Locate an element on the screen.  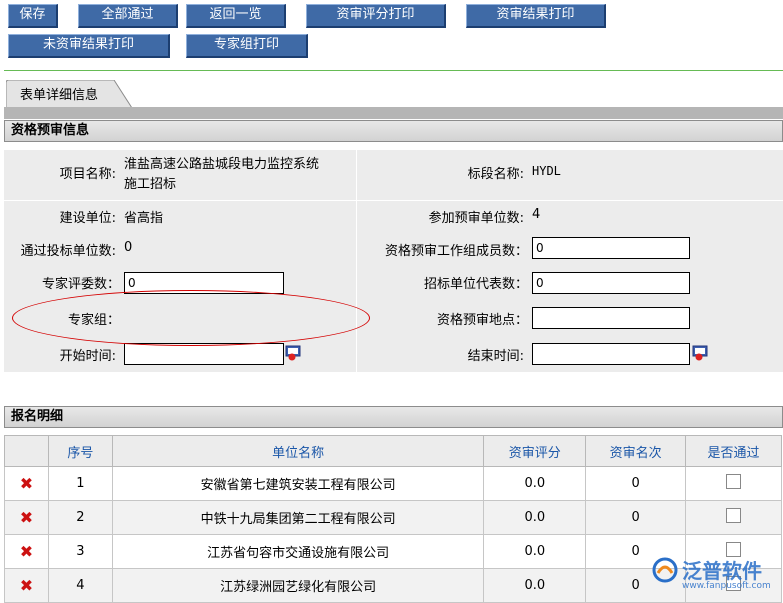
toolbar-divider is located at coordinates (393, 70).